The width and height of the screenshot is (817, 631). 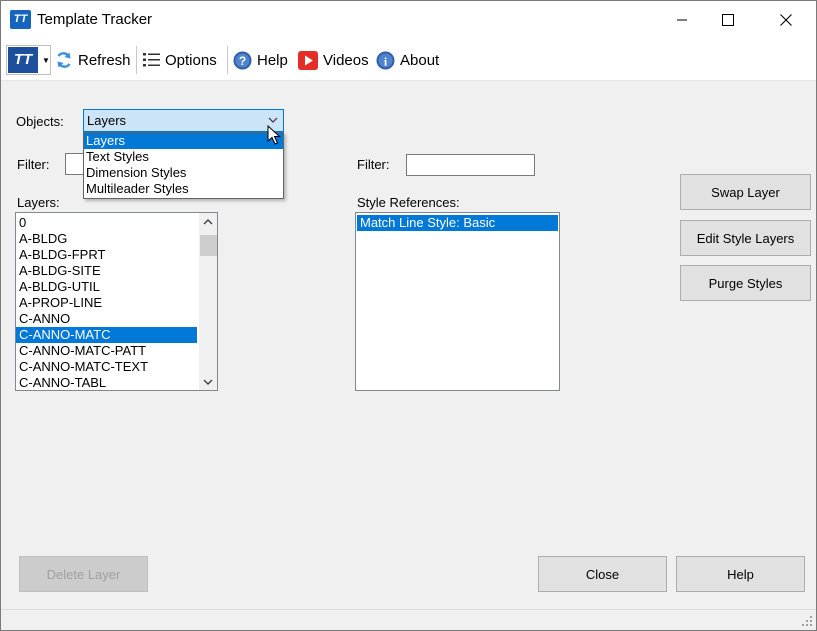 I want to click on list-item: A-BLDG-FPRT, so click(x=106, y=255).